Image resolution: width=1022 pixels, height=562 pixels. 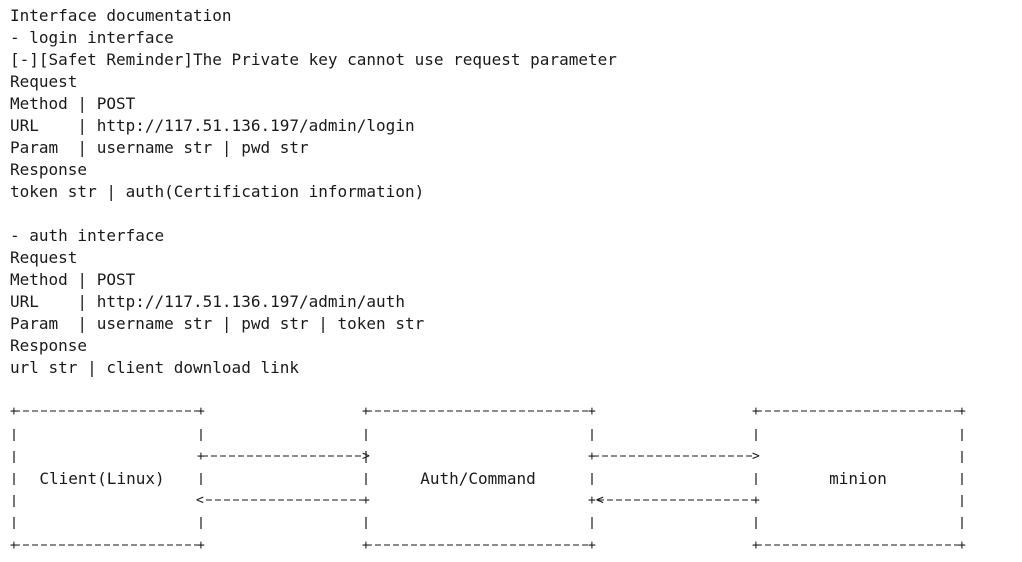 I want to click on auth-to-client-arrow-head: <, so click(x=200, y=500).